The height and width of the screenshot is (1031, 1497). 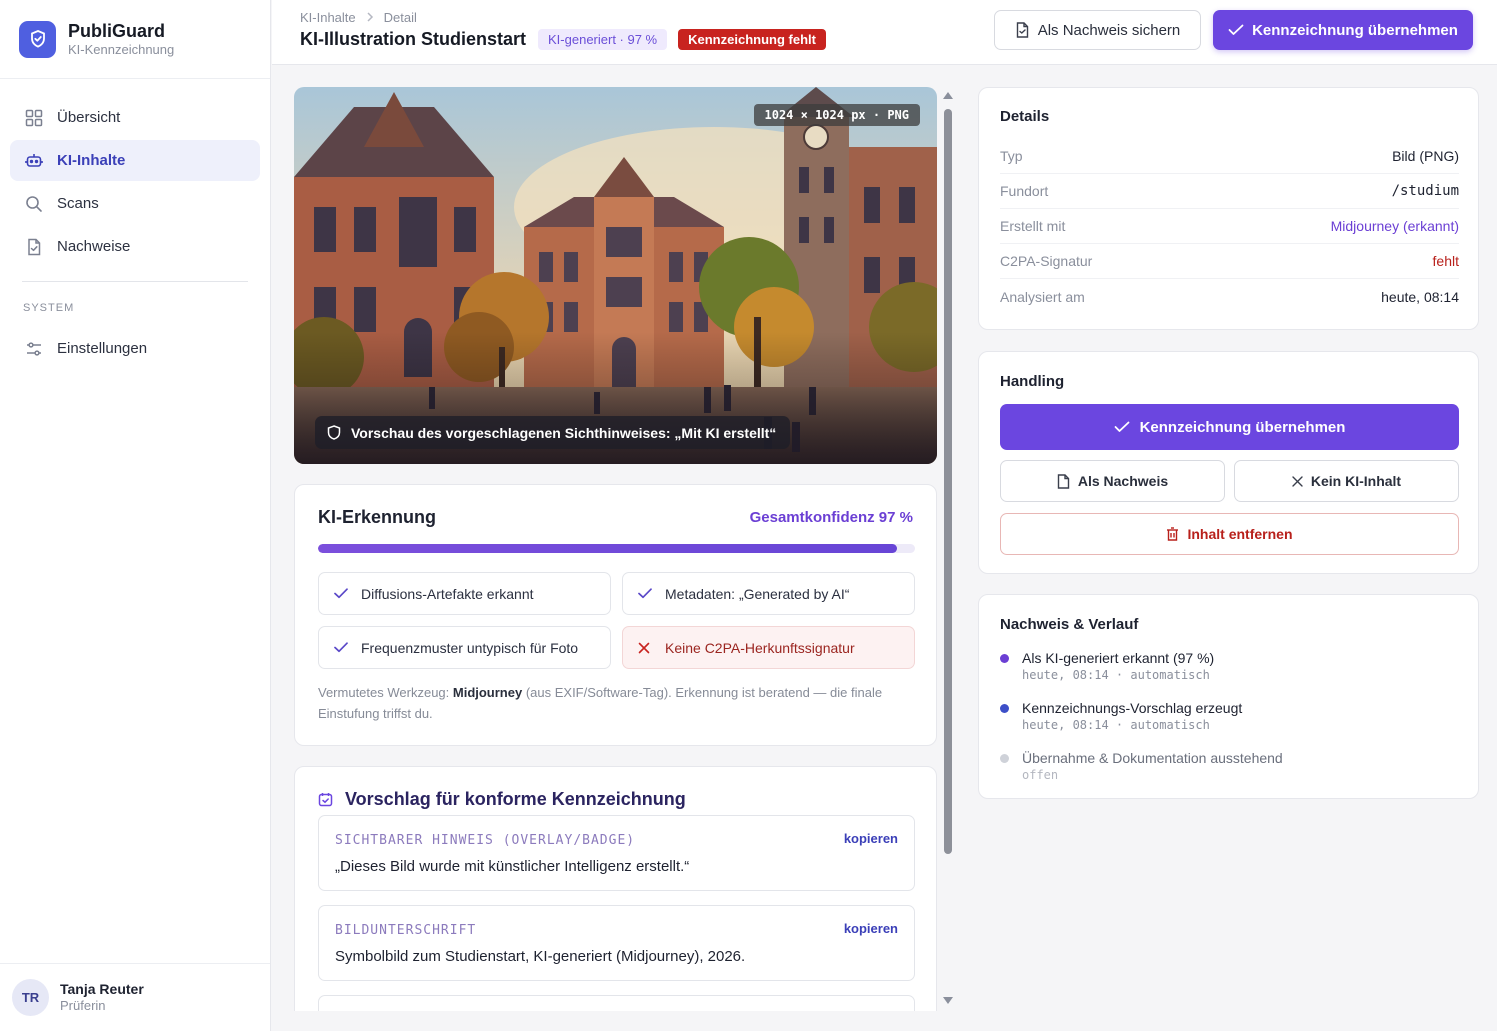 I want to click on section-title: Vorschlag für konforme Kennzeichnung, so click(x=502, y=799).